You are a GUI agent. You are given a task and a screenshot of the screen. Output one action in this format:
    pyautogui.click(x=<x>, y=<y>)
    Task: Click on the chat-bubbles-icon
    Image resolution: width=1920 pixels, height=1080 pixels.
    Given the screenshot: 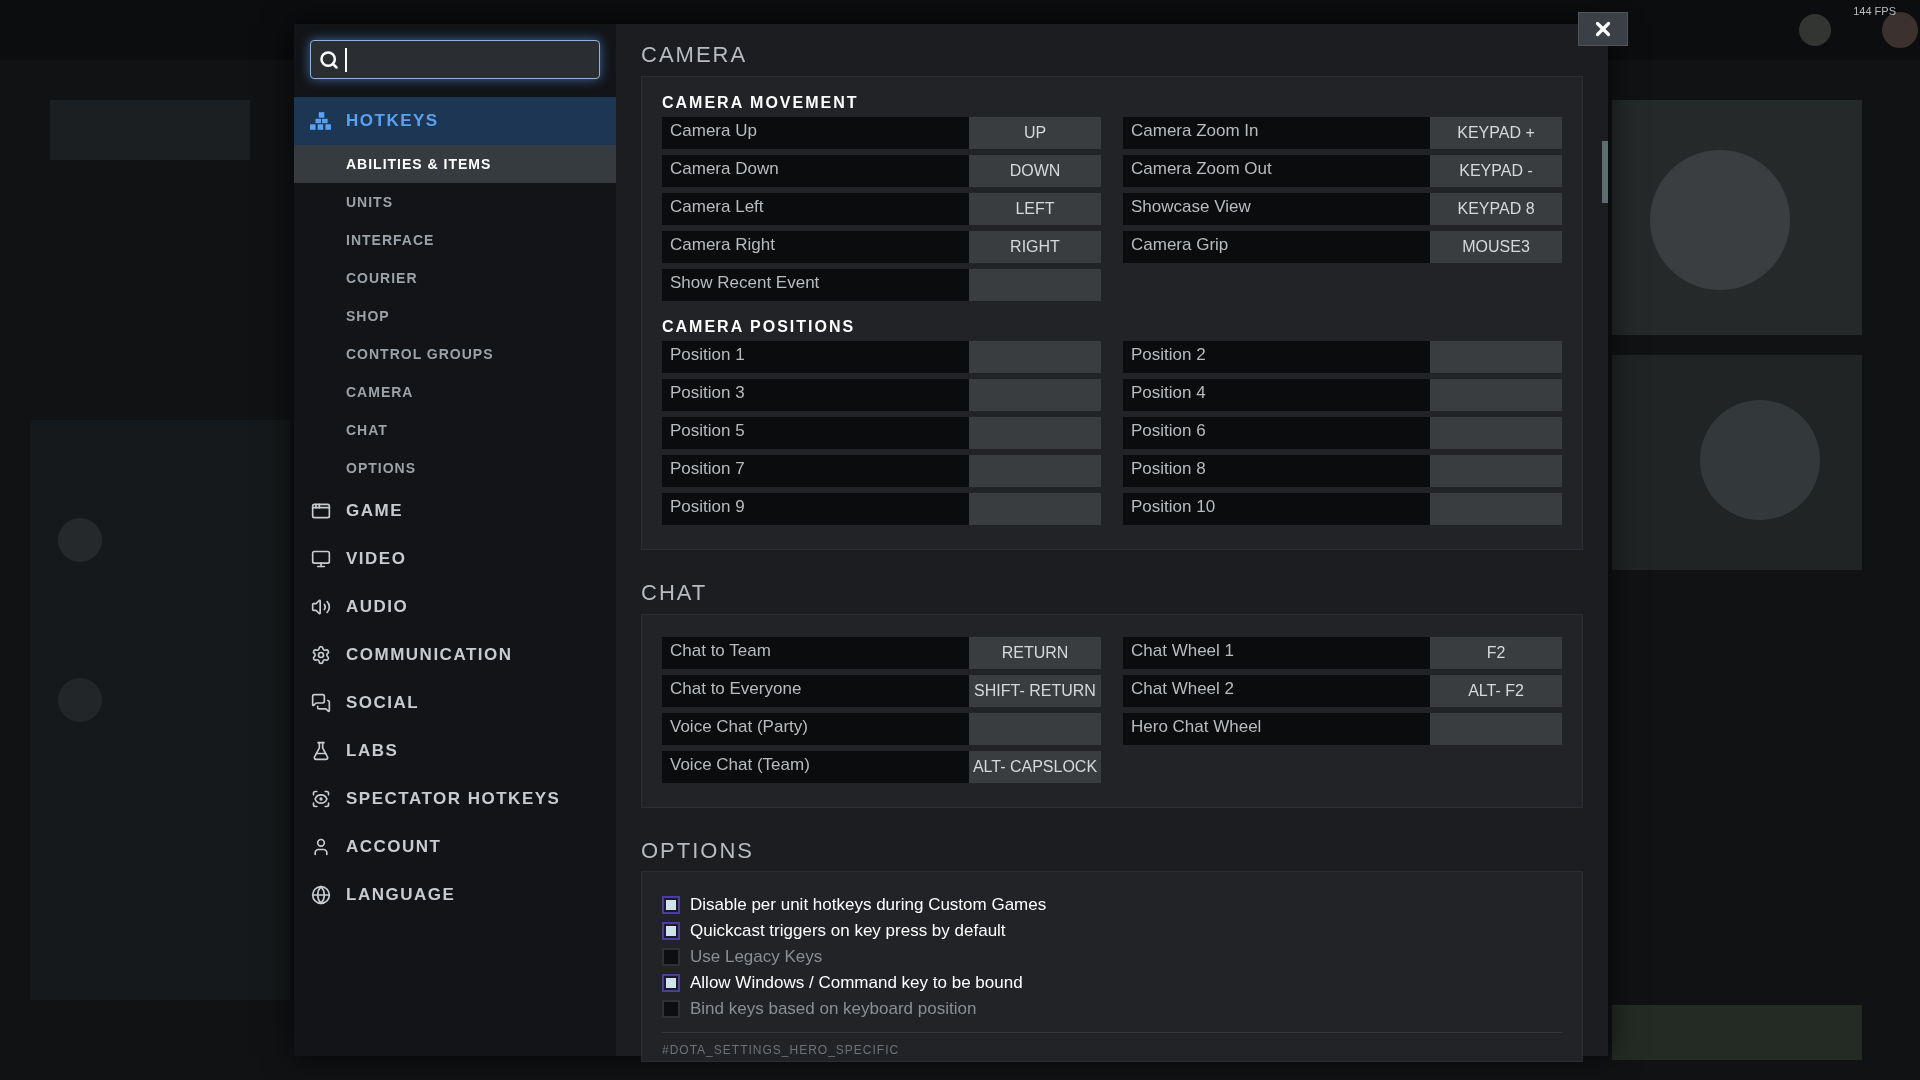 What is the action you would take?
    pyautogui.click(x=321, y=703)
    